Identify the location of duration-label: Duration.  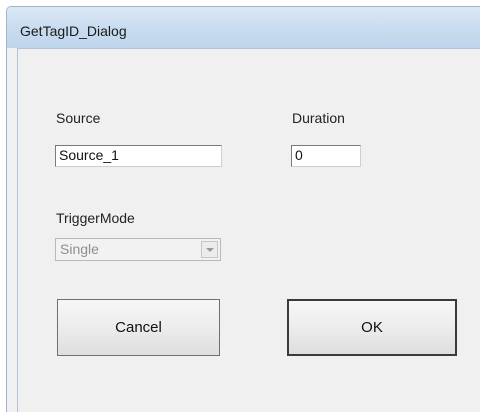
(318, 118).